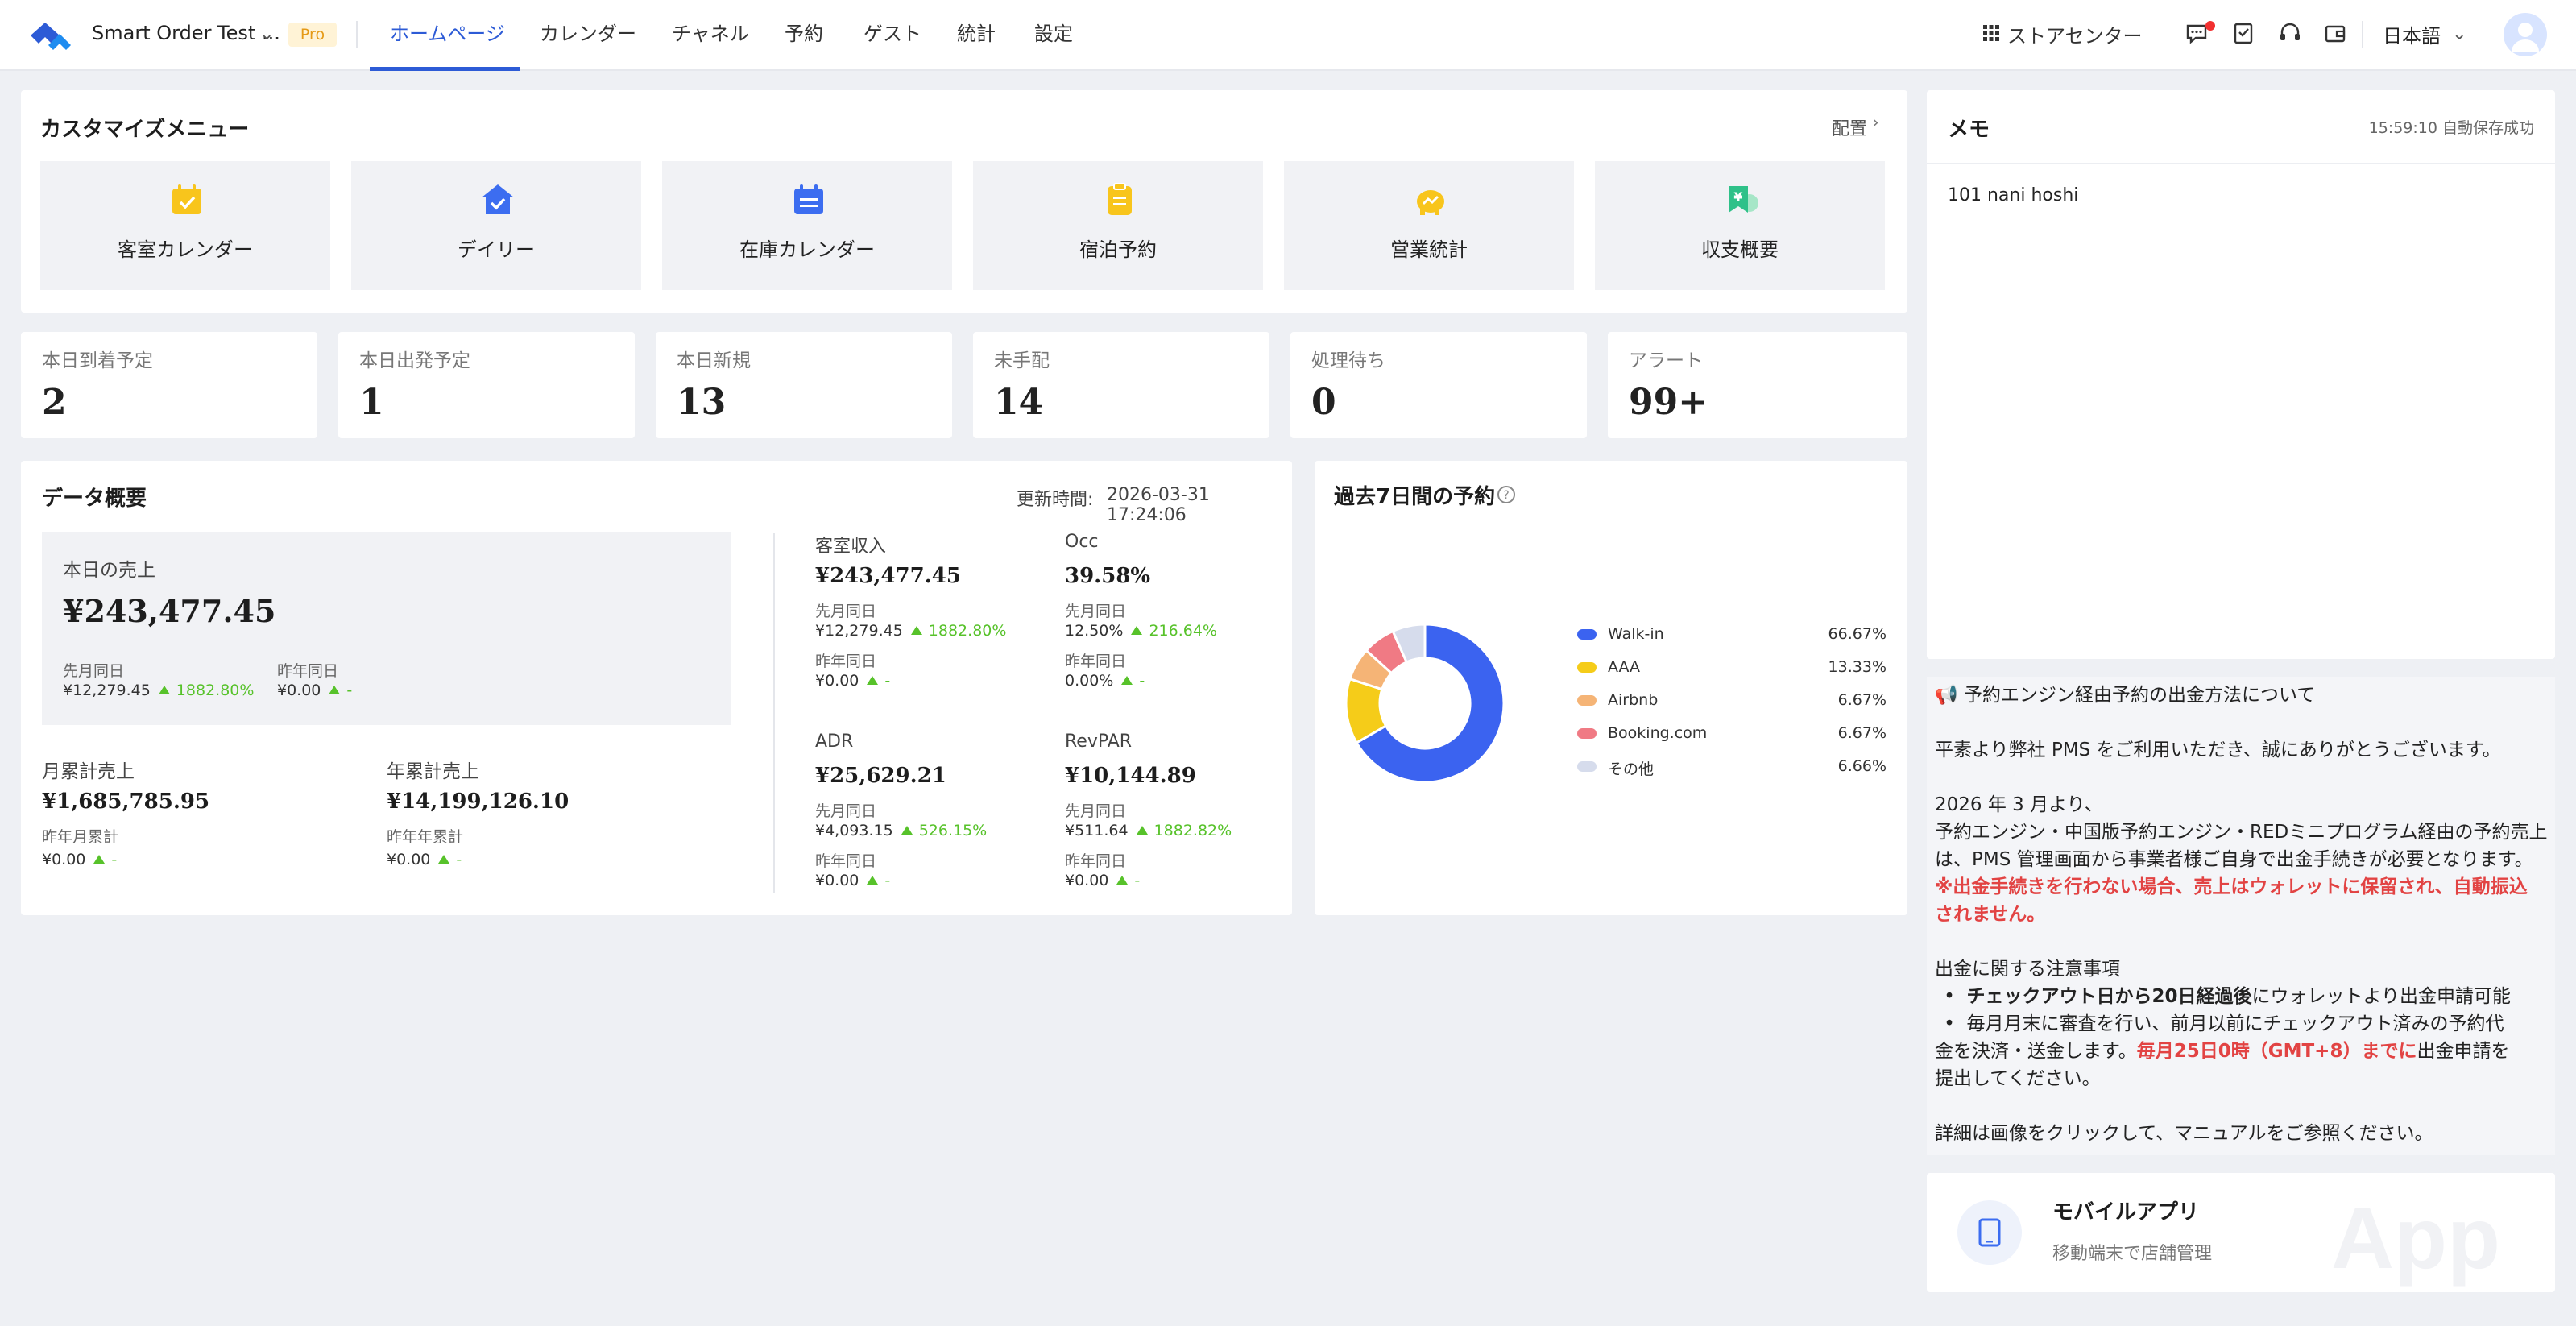 The height and width of the screenshot is (1326, 2576). I want to click on stat-card-alerts: アラート 99+, so click(1757, 385).